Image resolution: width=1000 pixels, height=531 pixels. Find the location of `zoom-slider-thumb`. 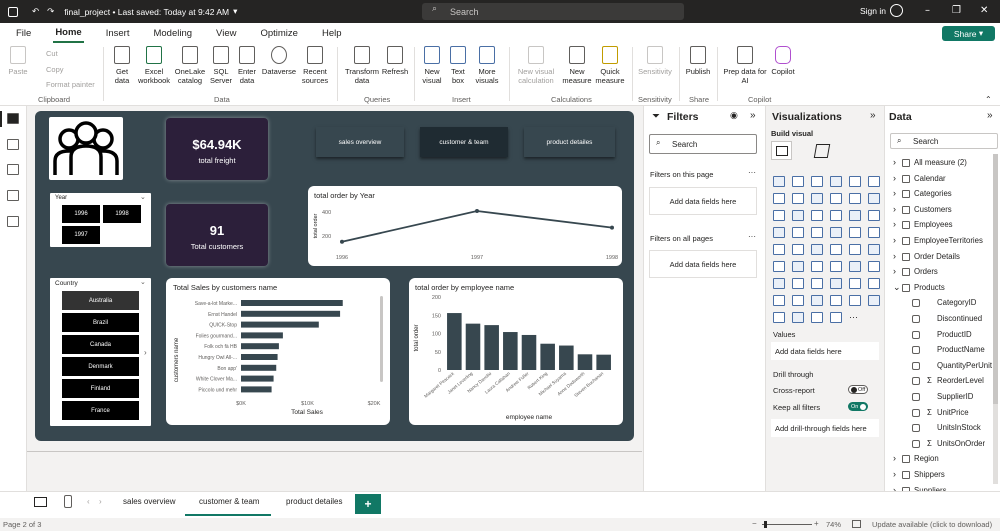

zoom-slider-thumb is located at coordinates (765, 524).